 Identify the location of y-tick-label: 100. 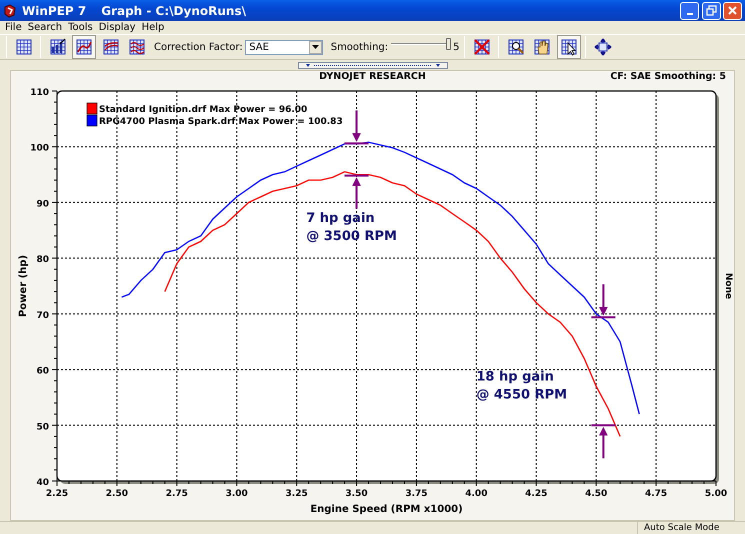
(39, 149).